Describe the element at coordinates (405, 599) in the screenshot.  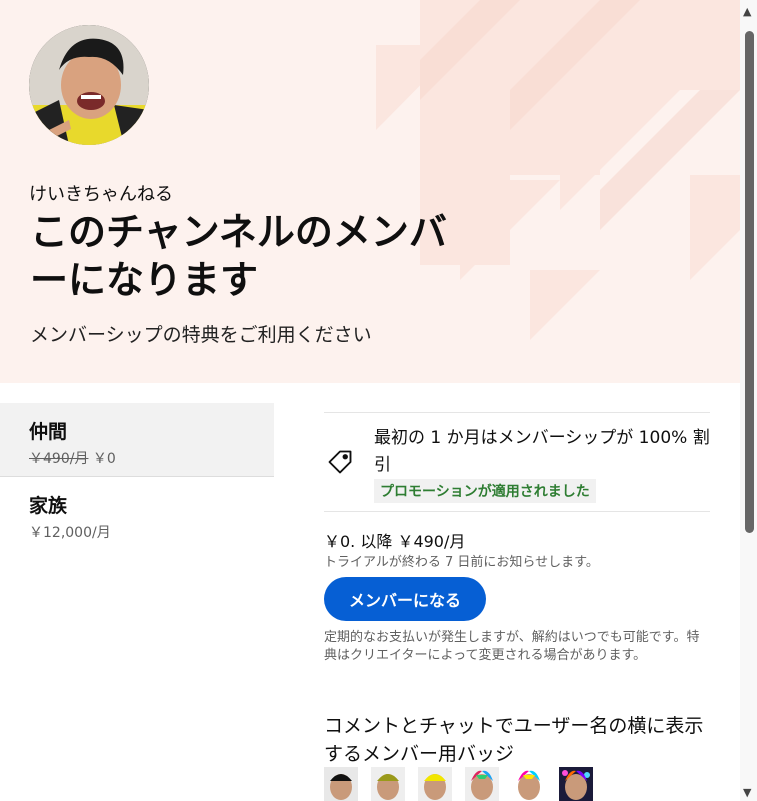
I see `join-membership-button: メンバーになる` at that location.